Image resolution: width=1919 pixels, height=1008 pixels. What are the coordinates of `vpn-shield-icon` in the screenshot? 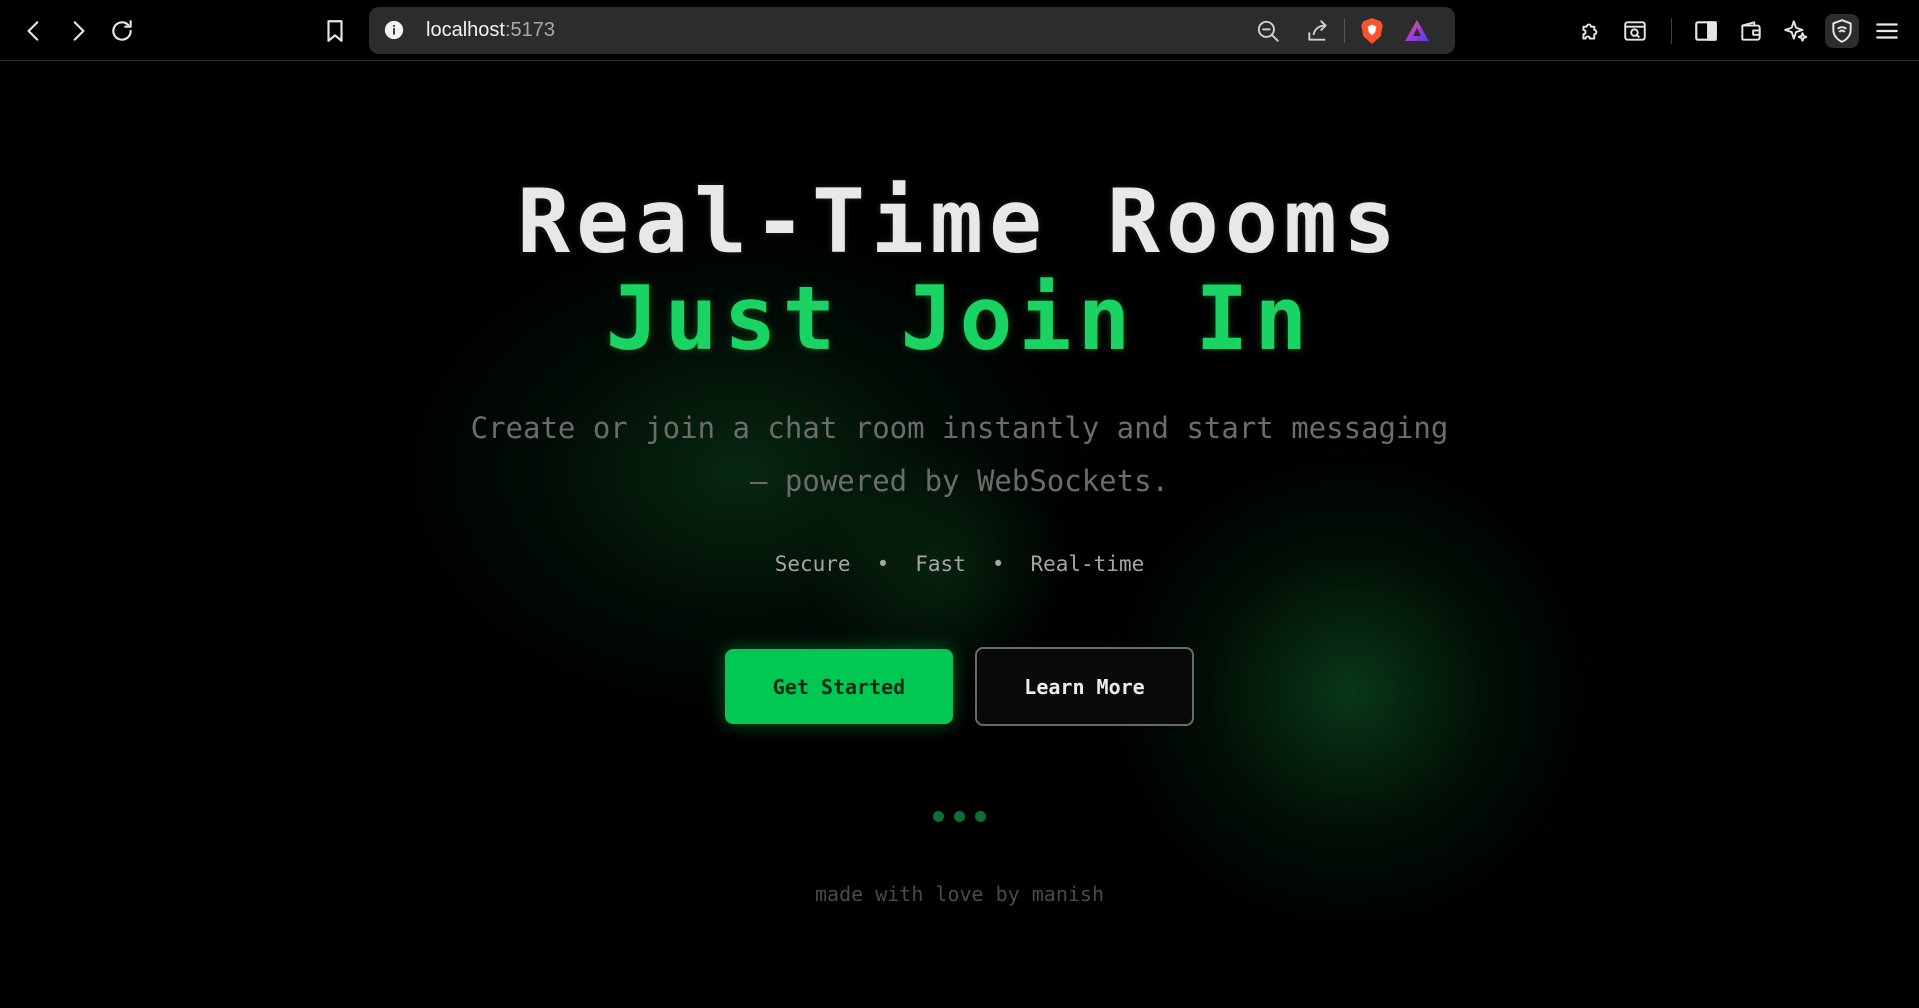 It's located at (1842, 31).